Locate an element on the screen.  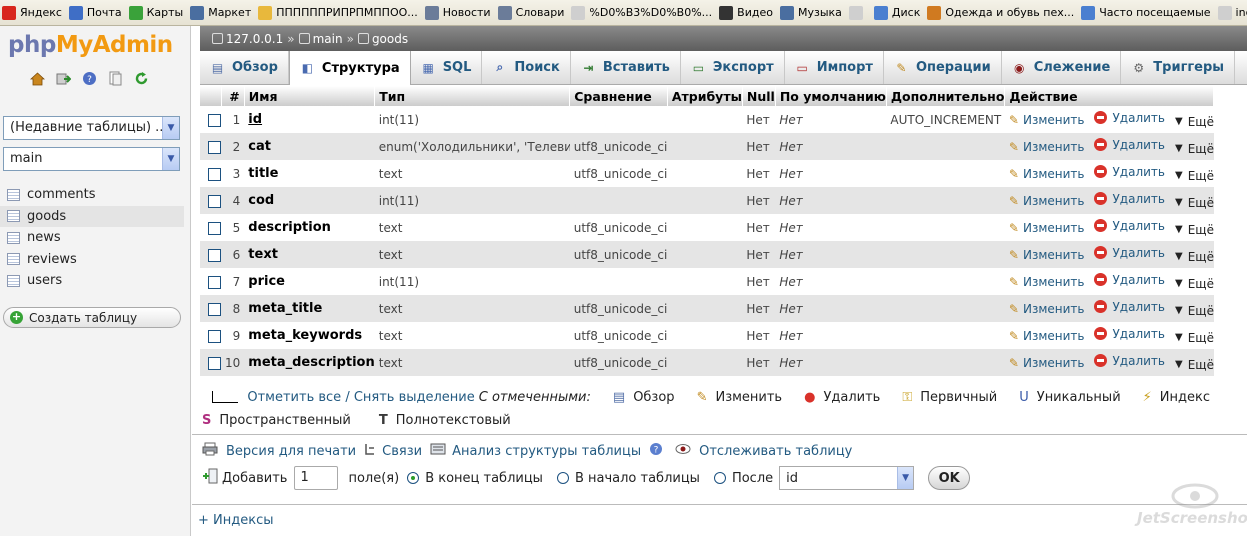
tab-search: ⌕ Поиск is located at coordinates (526, 67).